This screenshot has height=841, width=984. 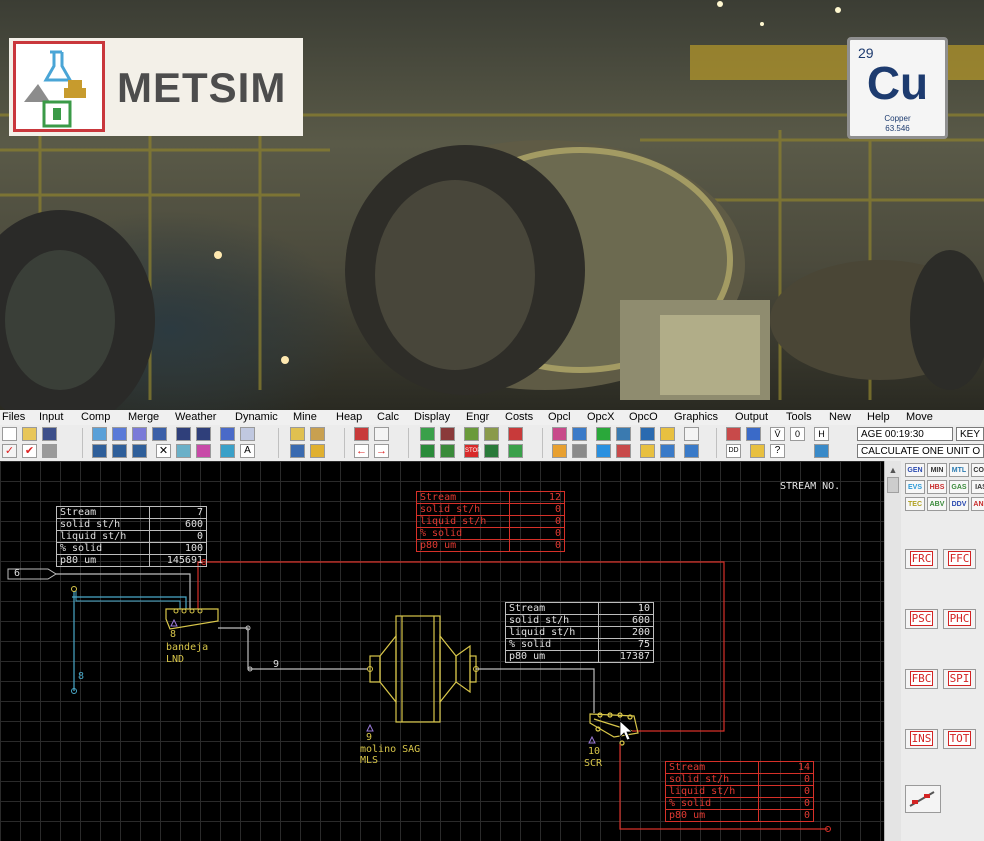 What do you see at coordinates (603, 451) in the screenshot?
I see `panel-icon` at bounding box center [603, 451].